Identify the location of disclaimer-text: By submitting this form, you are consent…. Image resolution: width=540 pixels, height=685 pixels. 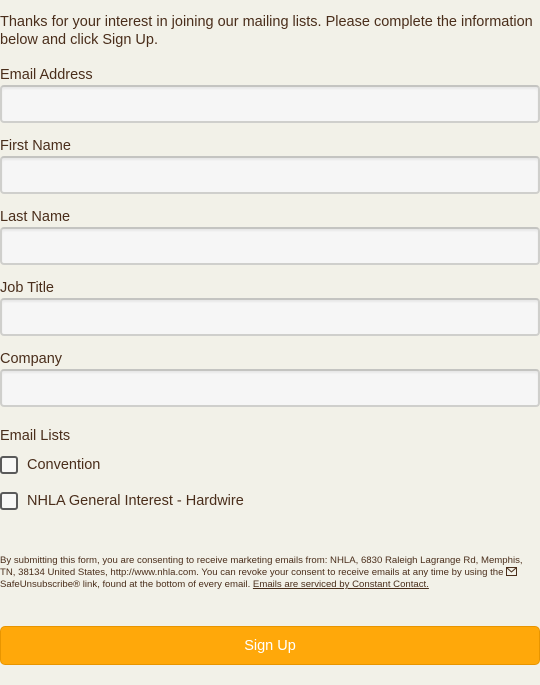
(261, 566).